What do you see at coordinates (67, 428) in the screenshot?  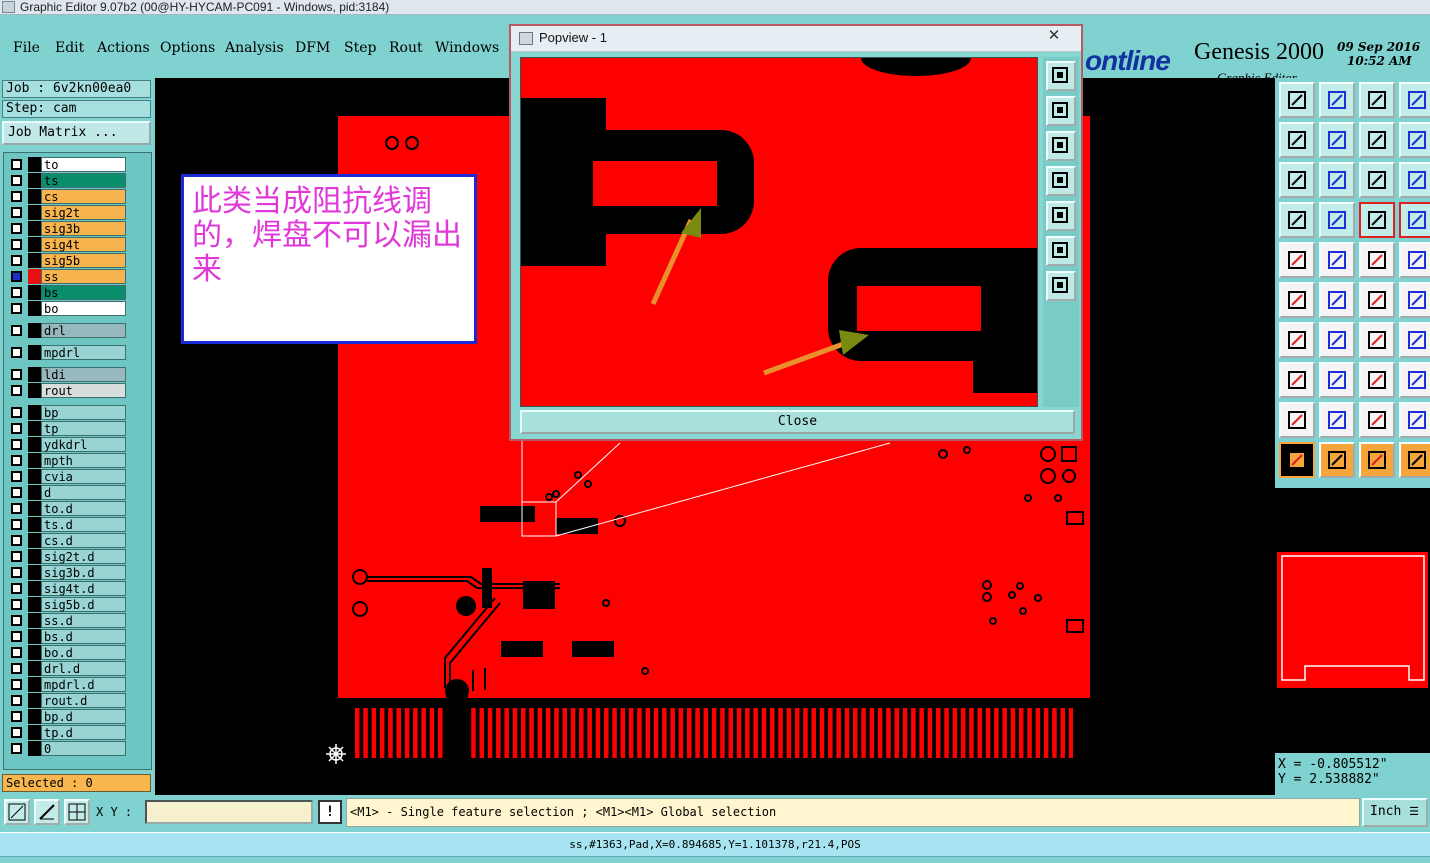 I see `layer-row-tp: tp` at bounding box center [67, 428].